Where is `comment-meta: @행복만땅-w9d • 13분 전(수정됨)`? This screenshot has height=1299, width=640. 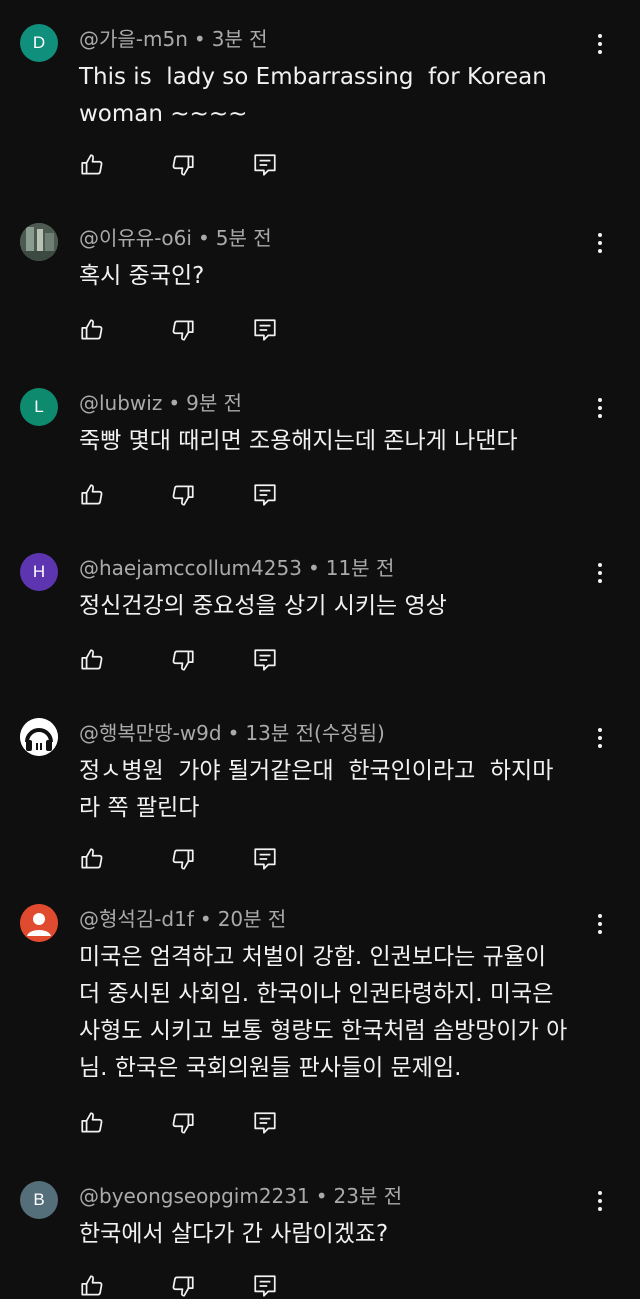
comment-meta: @행복만땅-w9d • 13분 전(수정됨) is located at coordinates (232, 733).